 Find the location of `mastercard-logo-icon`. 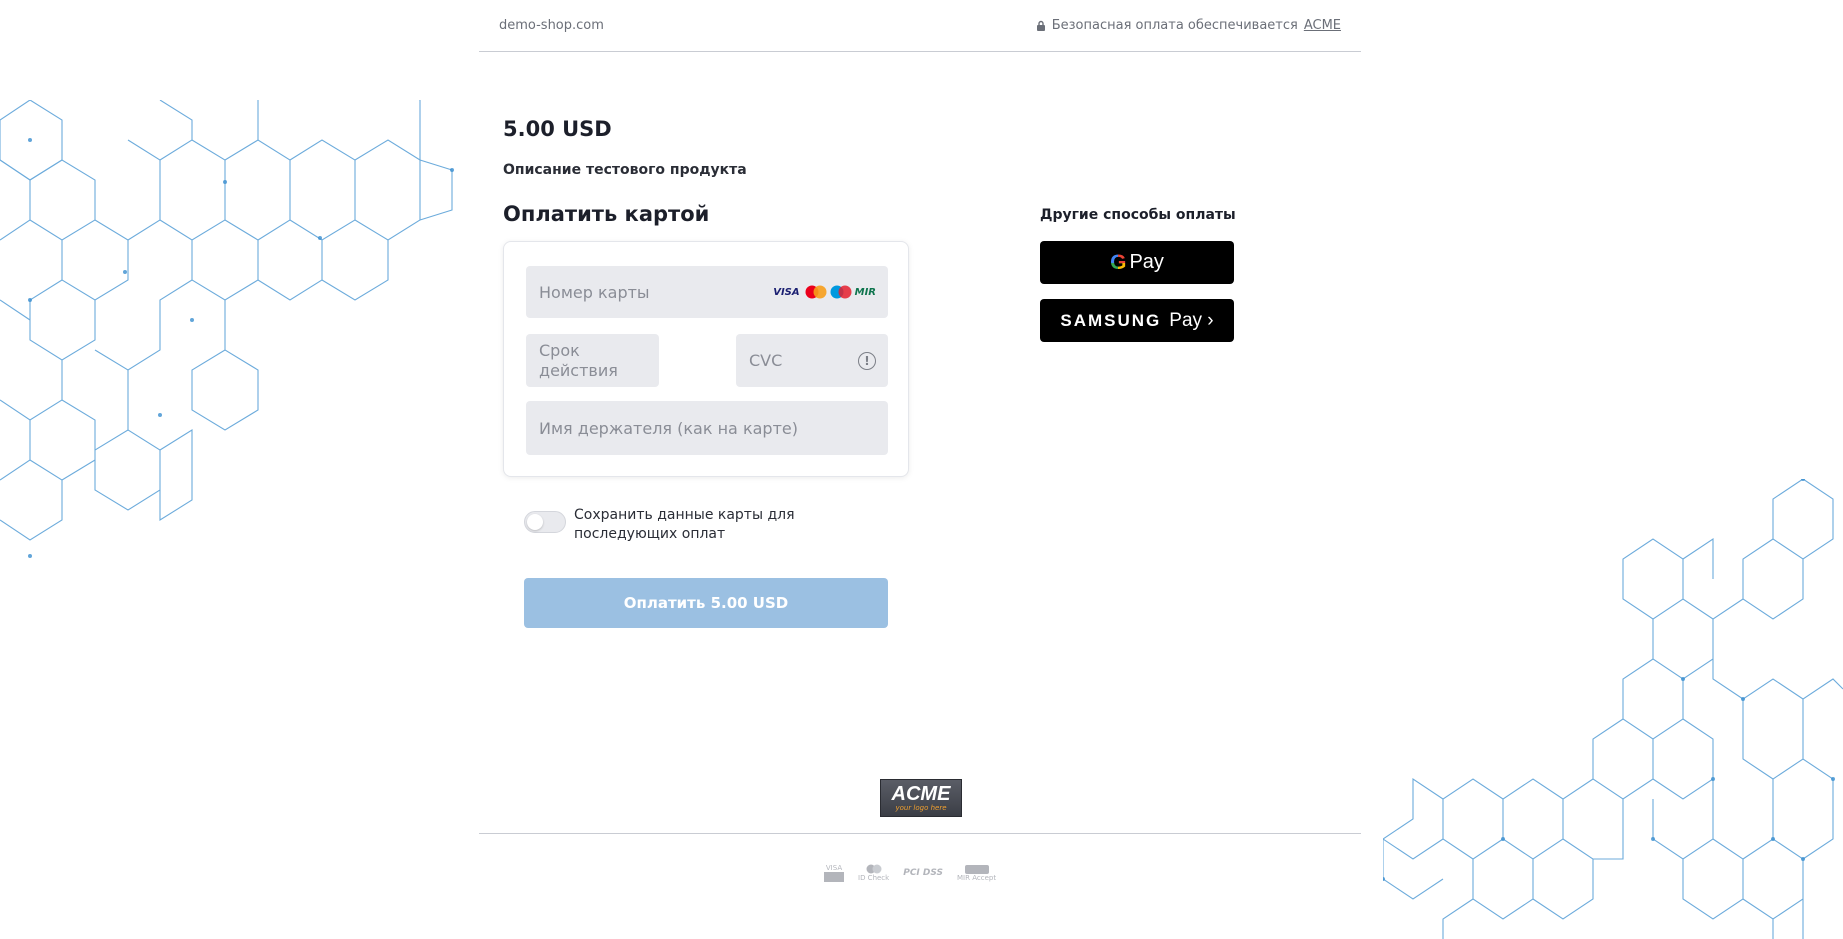

mastercard-logo-icon is located at coordinates (816, 292).